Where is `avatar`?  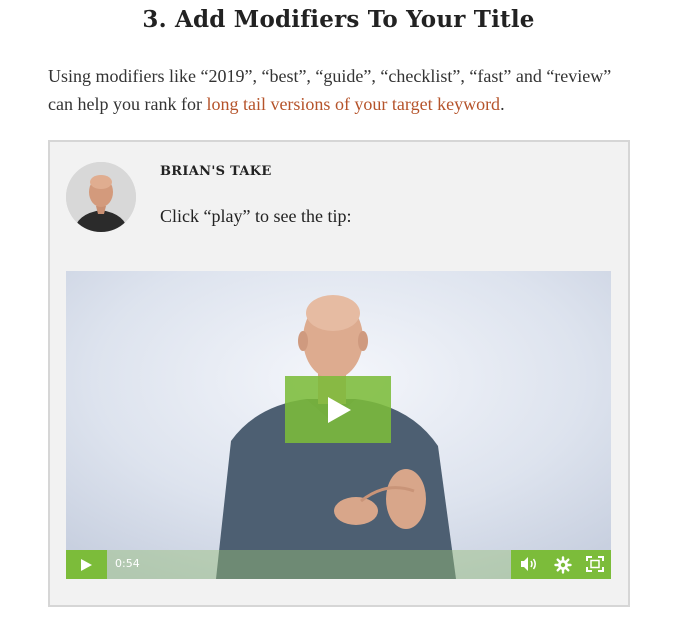 avatar is located at coordinates (101, 197).